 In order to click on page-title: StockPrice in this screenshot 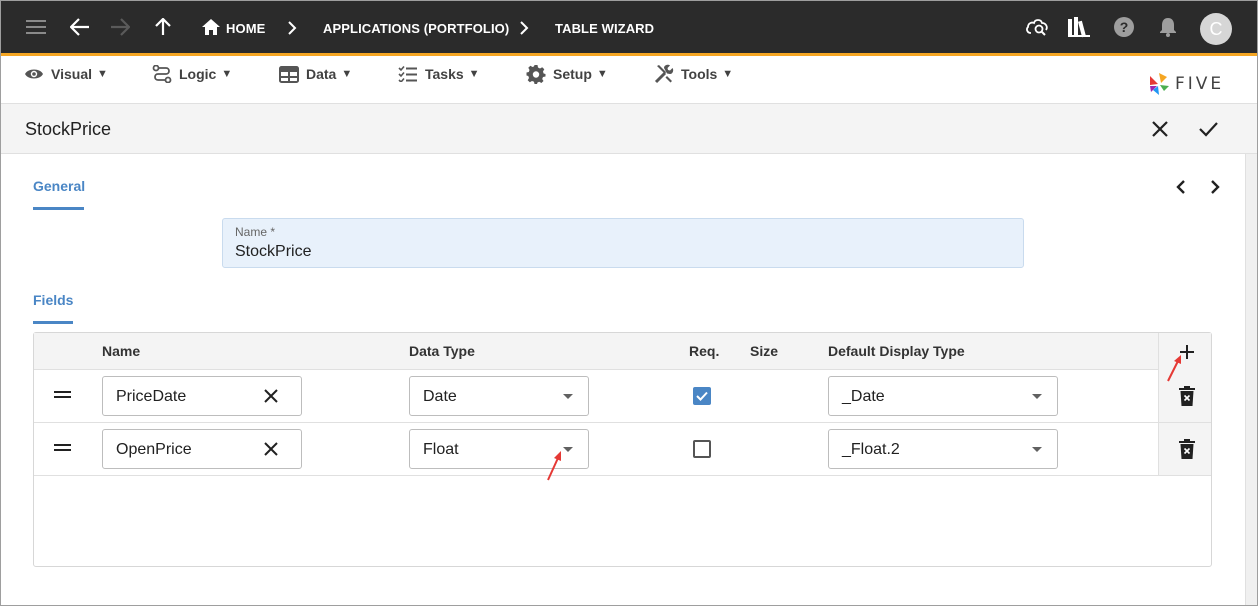, I will do `click(68, 129)`.